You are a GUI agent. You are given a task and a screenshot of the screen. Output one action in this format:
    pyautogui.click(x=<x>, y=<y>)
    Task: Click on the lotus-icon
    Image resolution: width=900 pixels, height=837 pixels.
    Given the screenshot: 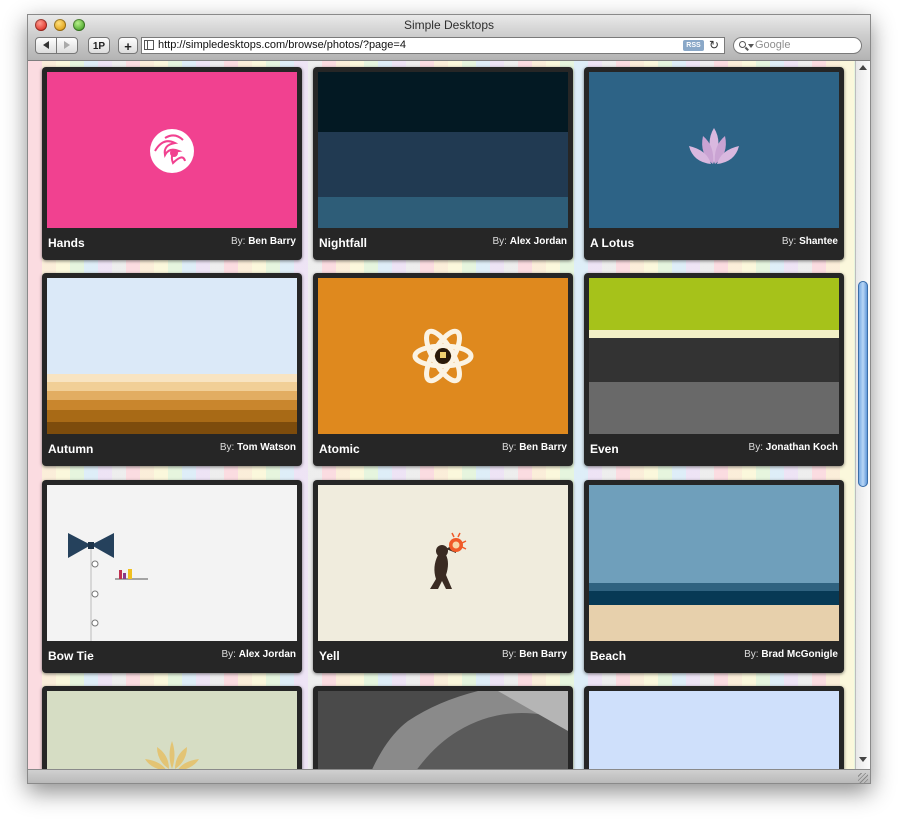 What is the action you would take?
    pyautogui.click(x=714, y=146)
    